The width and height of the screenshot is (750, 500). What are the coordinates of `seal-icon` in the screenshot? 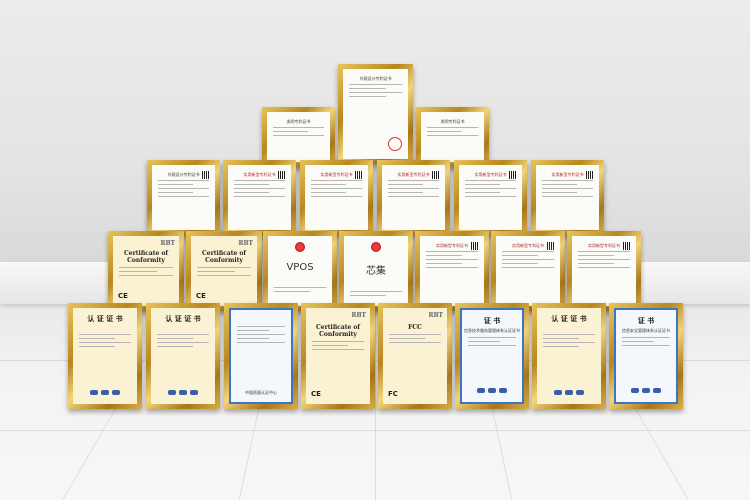 It's located at (395, 144).